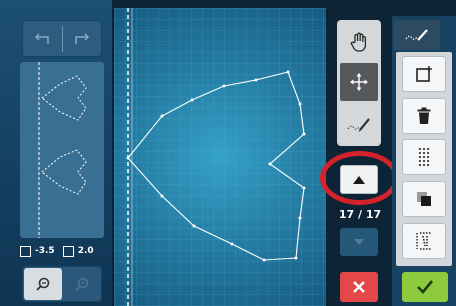 This screenshot has height=306, width=456. I want to click on triple-stitch-icon, so click(424, 157).